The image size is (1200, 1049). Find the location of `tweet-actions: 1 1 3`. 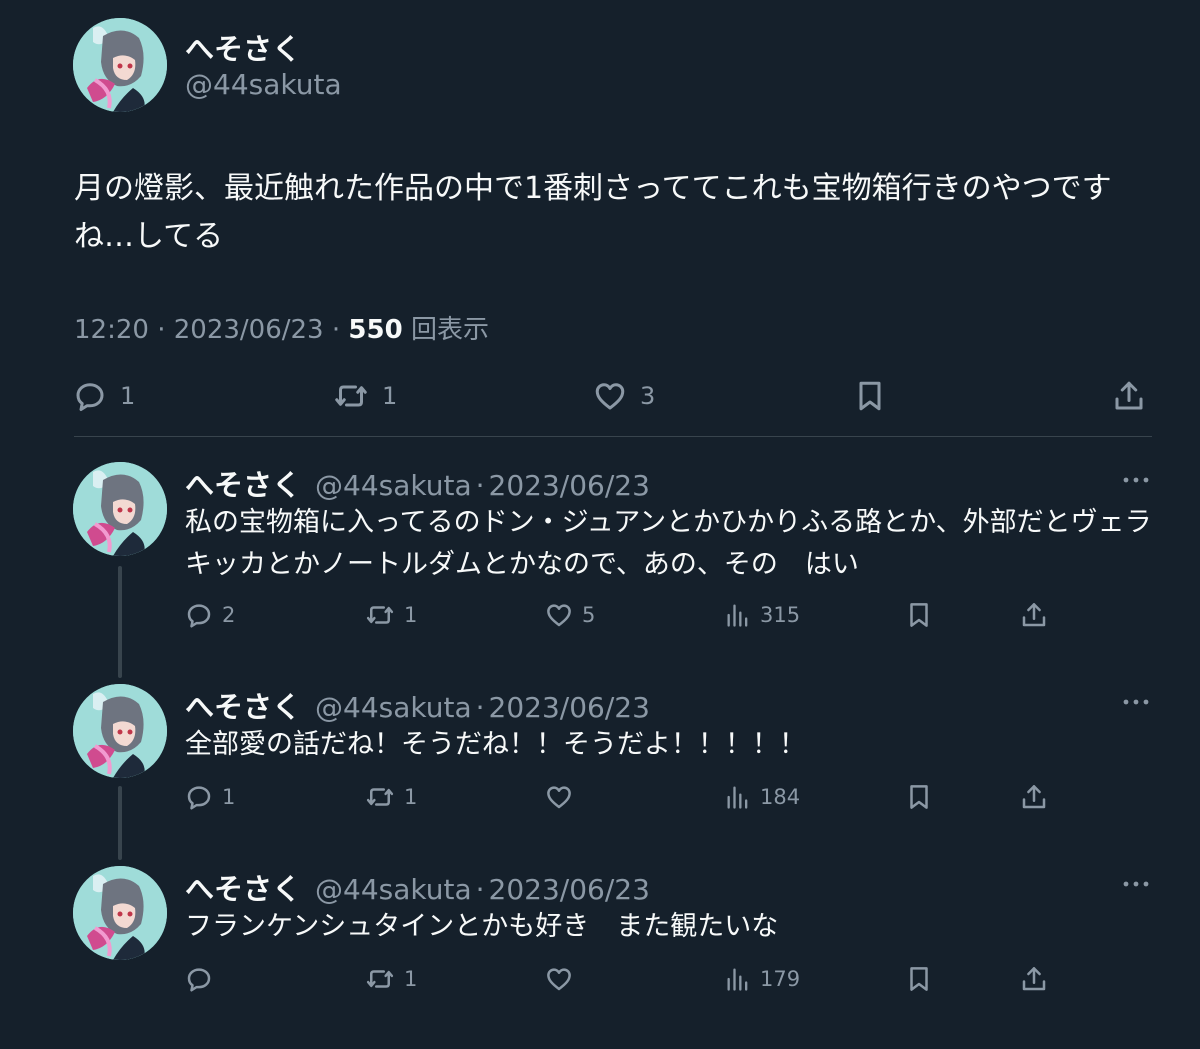

tweet-actions: 1 1 3 is located at coordinates (600, 396).